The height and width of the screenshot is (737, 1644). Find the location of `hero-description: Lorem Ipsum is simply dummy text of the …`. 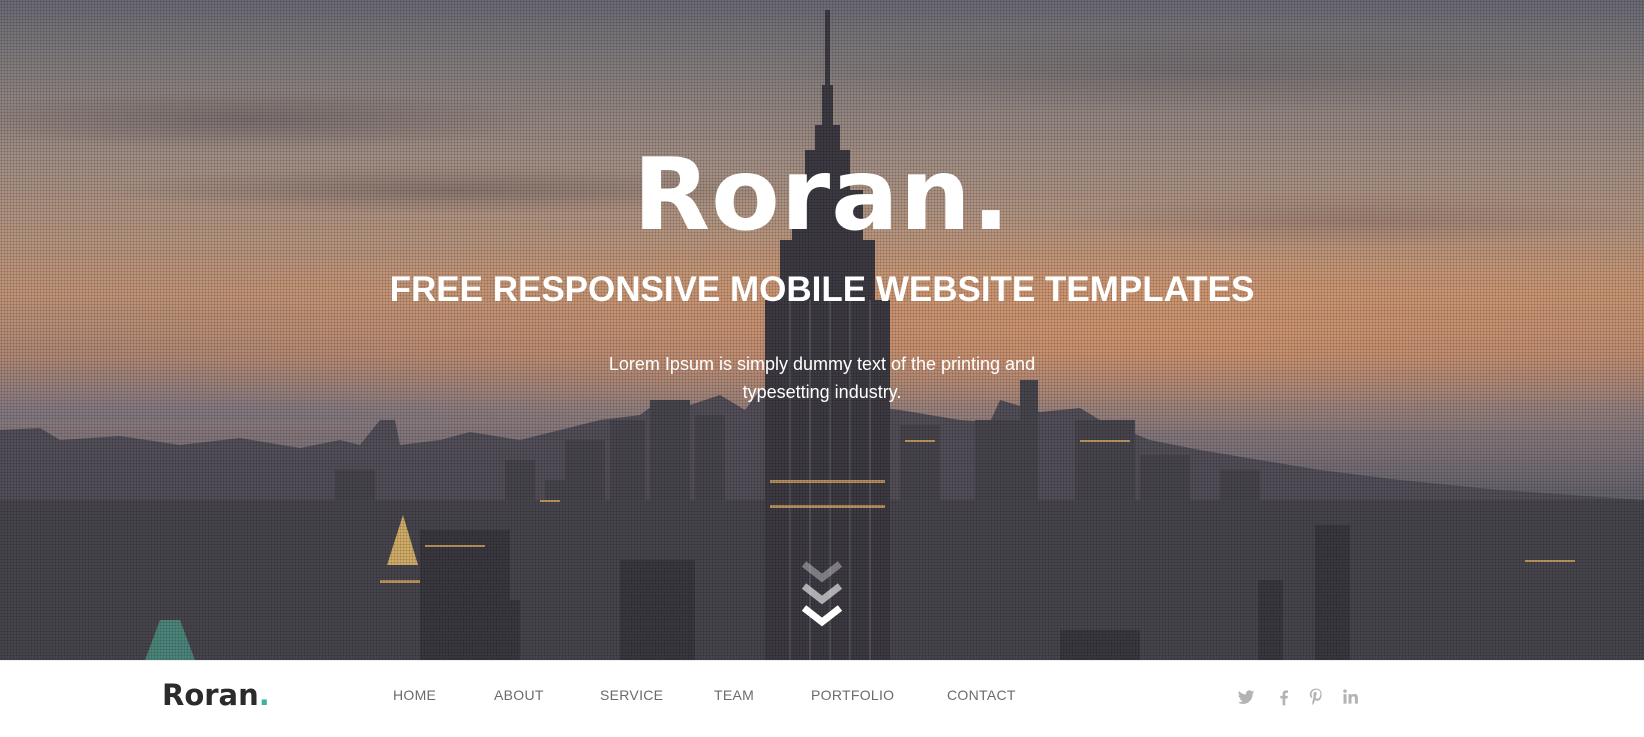

hero-description: Lorem Ipsum is simply dummy text of the … is located at coordinates (822, 378).